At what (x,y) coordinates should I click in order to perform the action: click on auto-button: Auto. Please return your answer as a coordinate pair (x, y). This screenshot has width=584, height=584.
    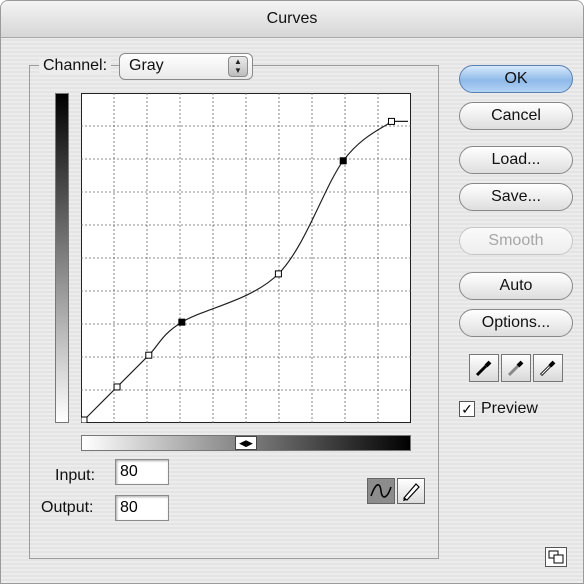
    Looking at the image, I should click on (516, 286).